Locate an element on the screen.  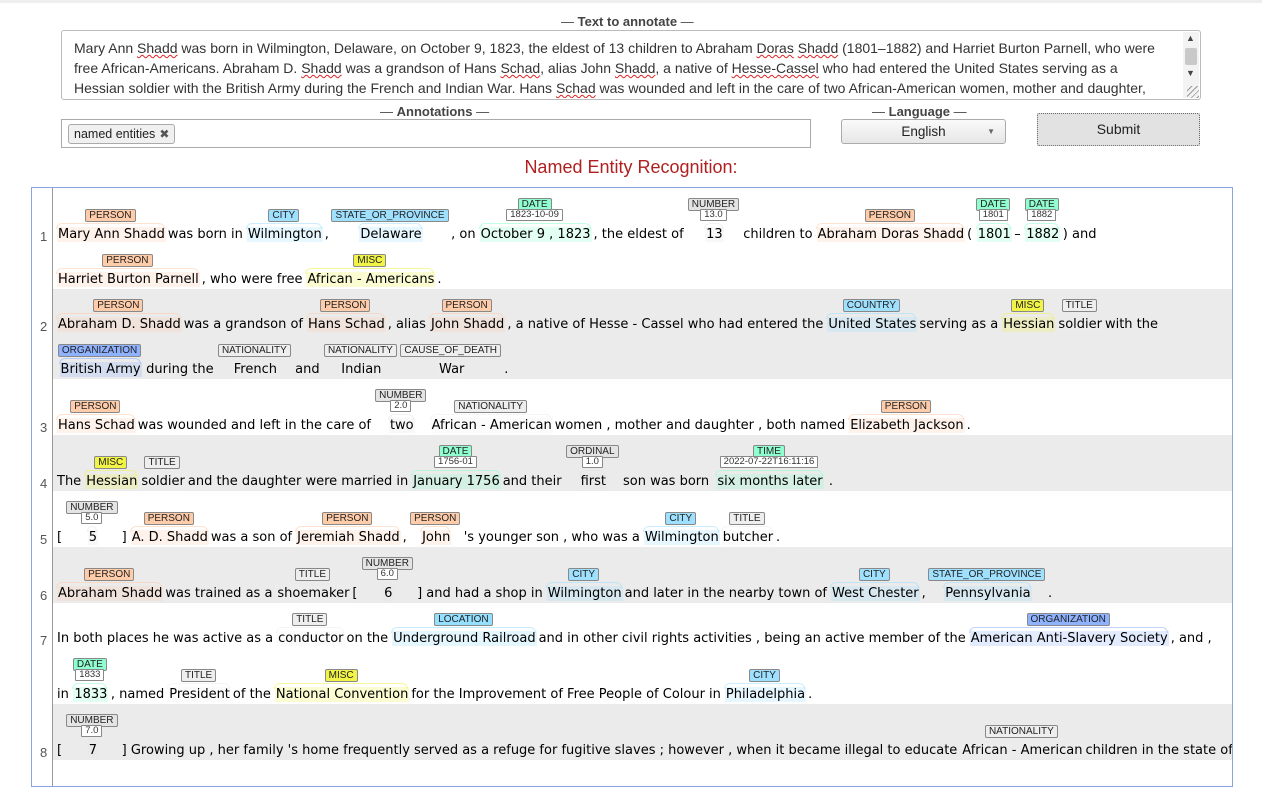
entity-token: 6 is located at coordinates (388, 593).